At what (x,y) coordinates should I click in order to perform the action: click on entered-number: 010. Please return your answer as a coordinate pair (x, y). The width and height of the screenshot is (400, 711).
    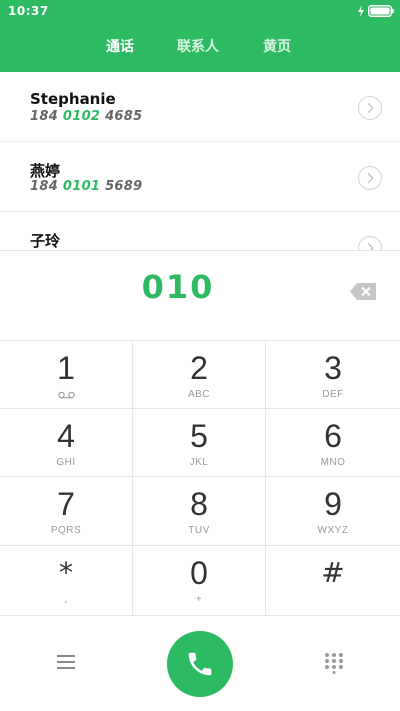
    Looking at the image, I should click on (178, 287).